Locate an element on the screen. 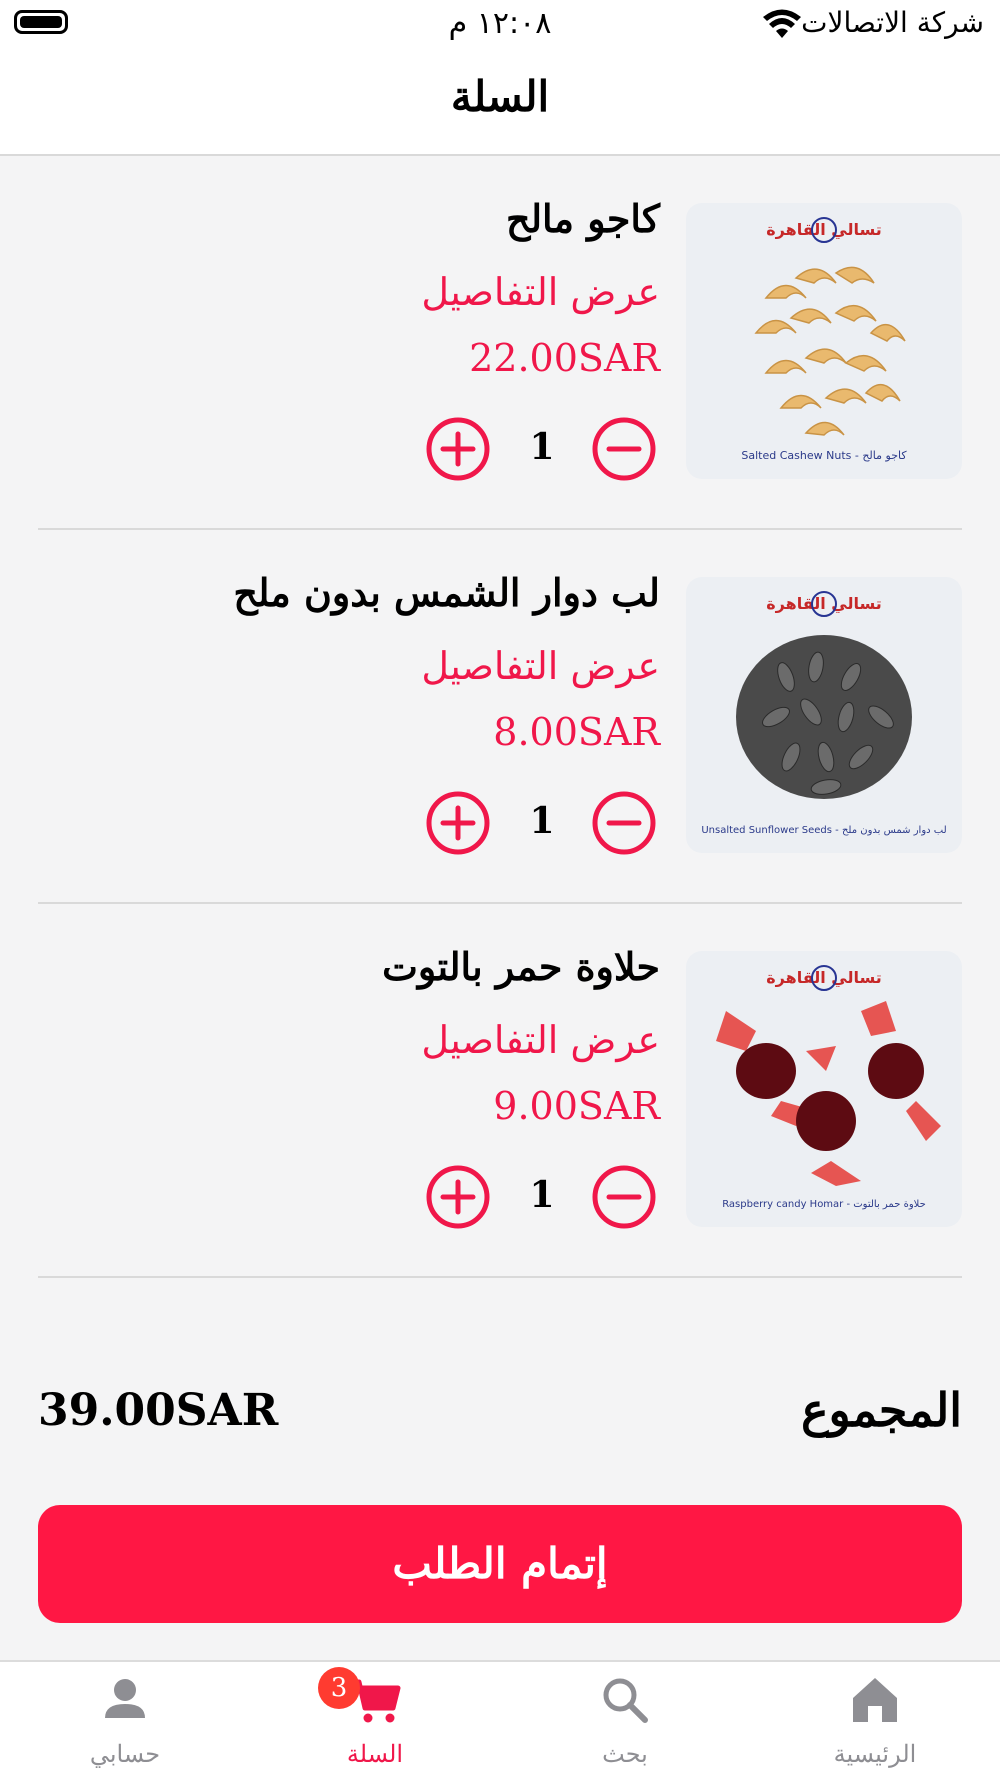  navigation-bar: السلة is located at coordinates (500, 104).